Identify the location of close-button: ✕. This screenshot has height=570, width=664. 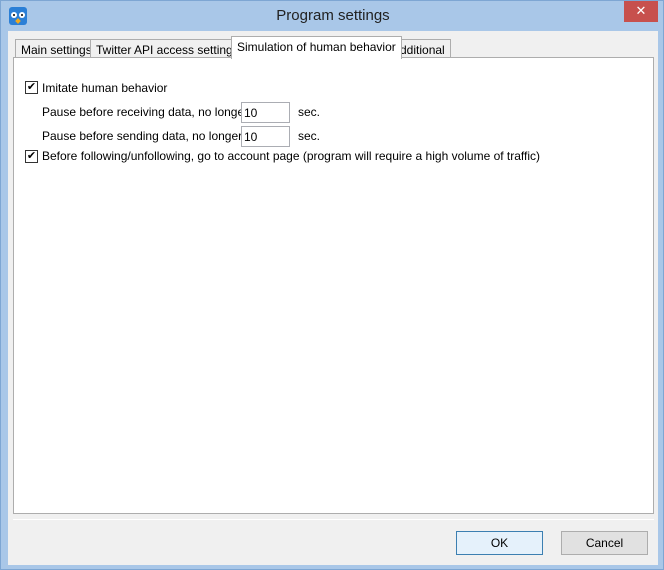
(641, 11).